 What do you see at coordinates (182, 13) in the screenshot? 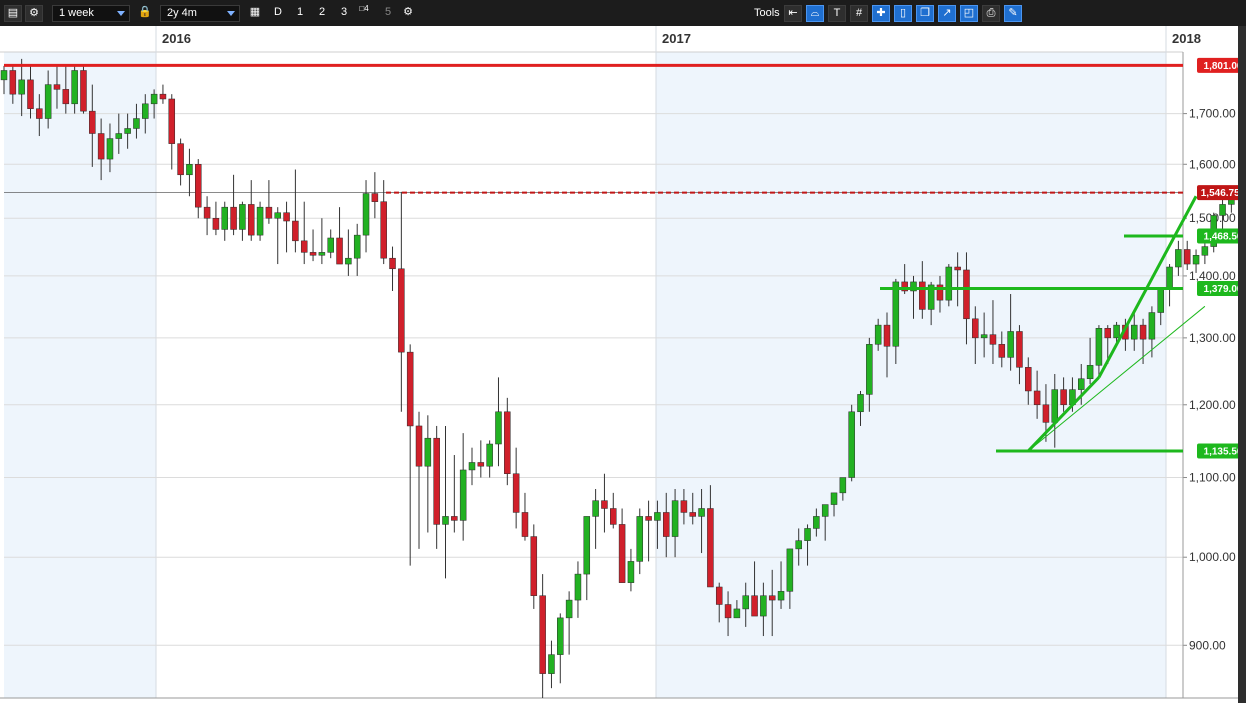
I see `range-value: 2y 4m` at bounding box center [182, 13].